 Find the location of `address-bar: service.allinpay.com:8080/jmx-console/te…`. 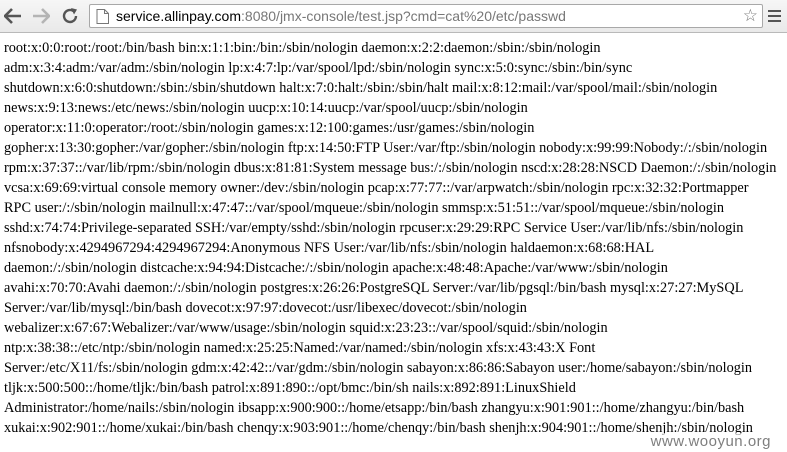

address-bar: service.allinpay.com:8080/jmx-console/te… is located at coordinates (426, 16).